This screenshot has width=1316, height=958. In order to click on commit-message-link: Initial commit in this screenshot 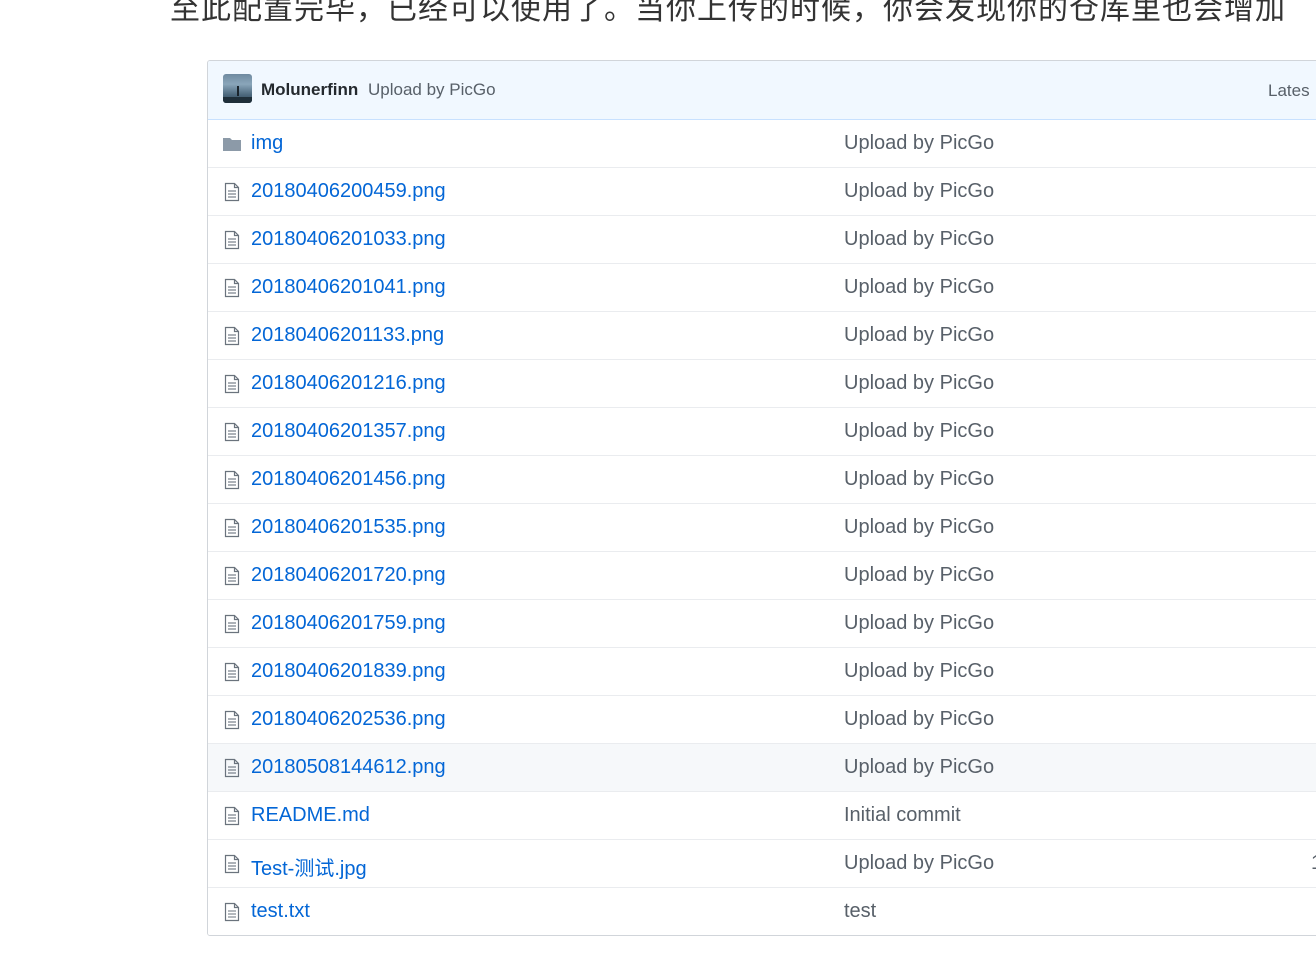, I will do `click(902, 815)`.